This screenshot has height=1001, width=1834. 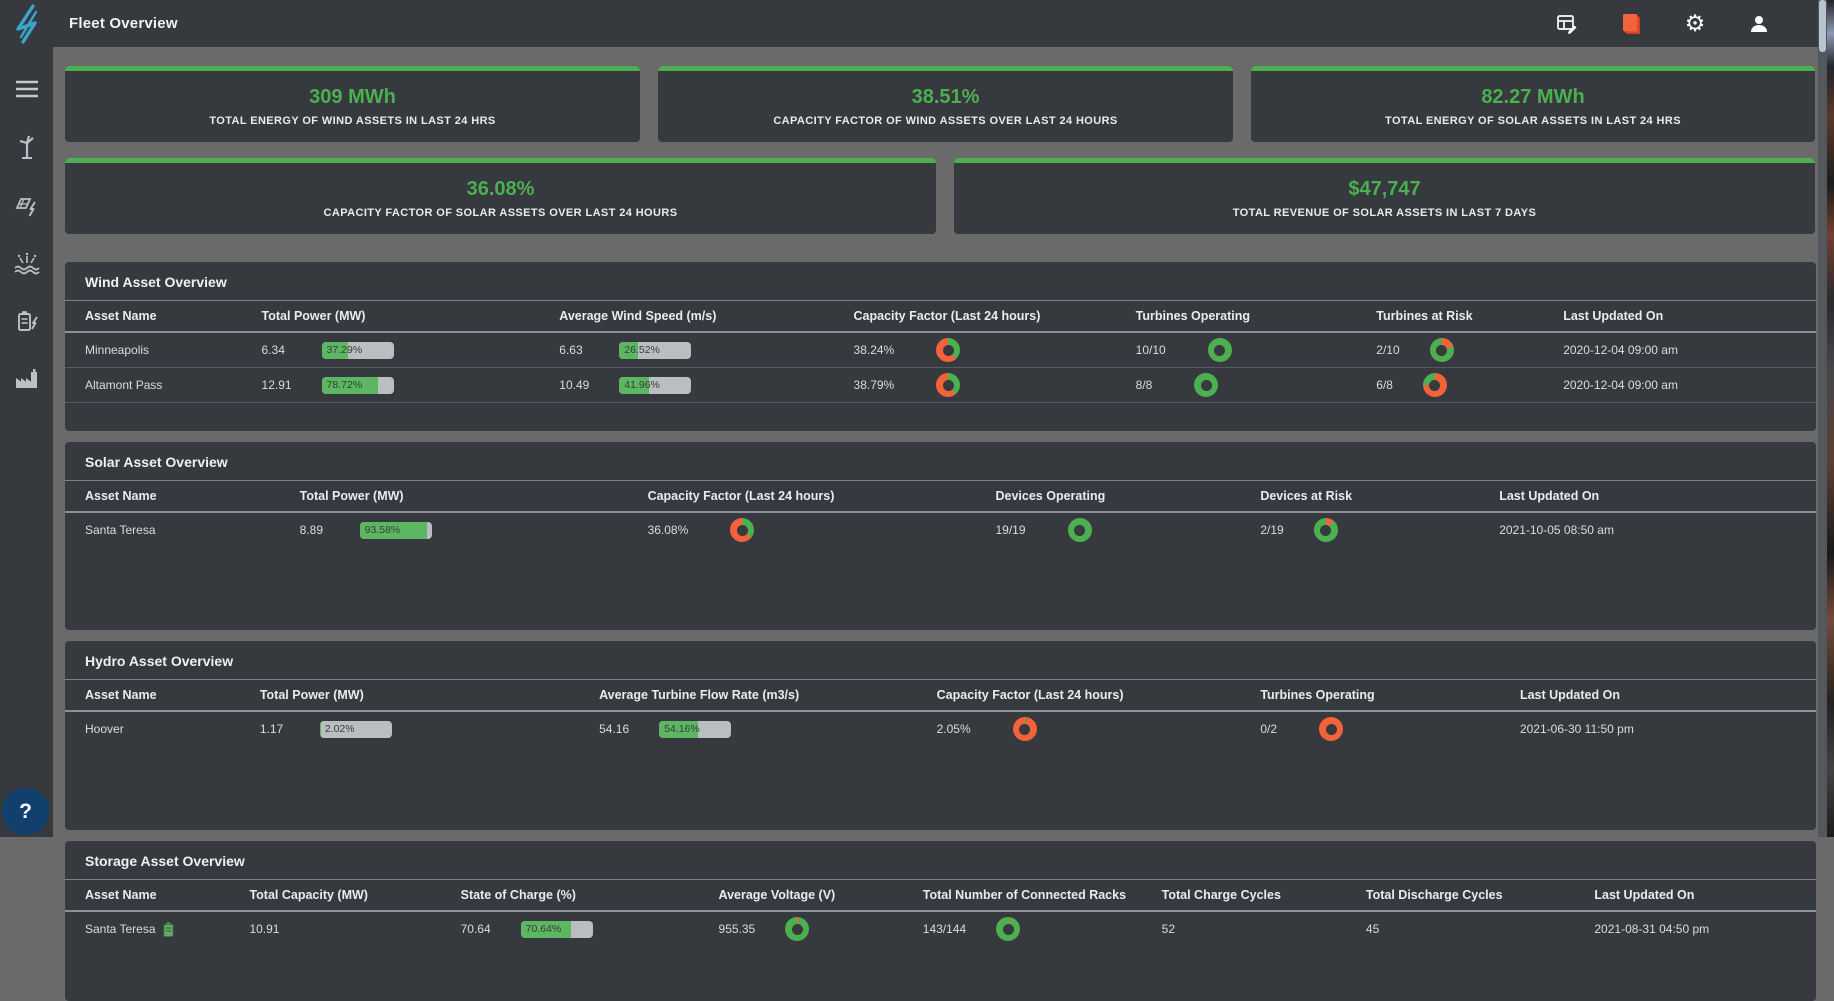 I want to click on flow-progress-bar: 54.16%, so click(x=695, y=729).